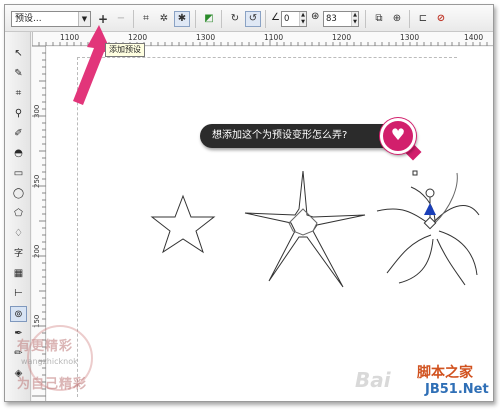  Describe the element at coordinates (183, 224) in the screenshot. I see `star-shape` at that location.